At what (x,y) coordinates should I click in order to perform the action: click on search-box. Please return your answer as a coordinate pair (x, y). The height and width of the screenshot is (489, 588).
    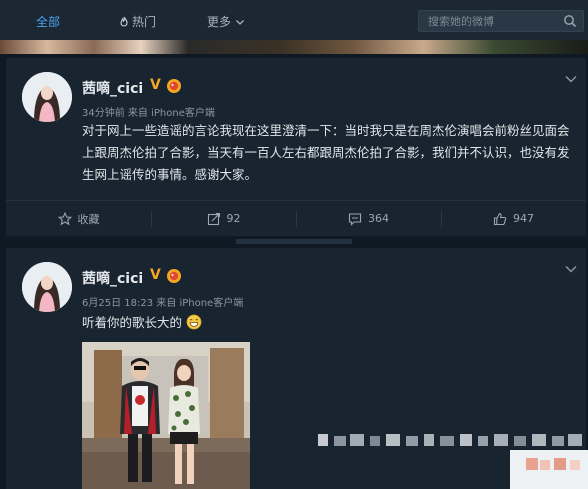
    Looking at the image, I should click on (501, 21).